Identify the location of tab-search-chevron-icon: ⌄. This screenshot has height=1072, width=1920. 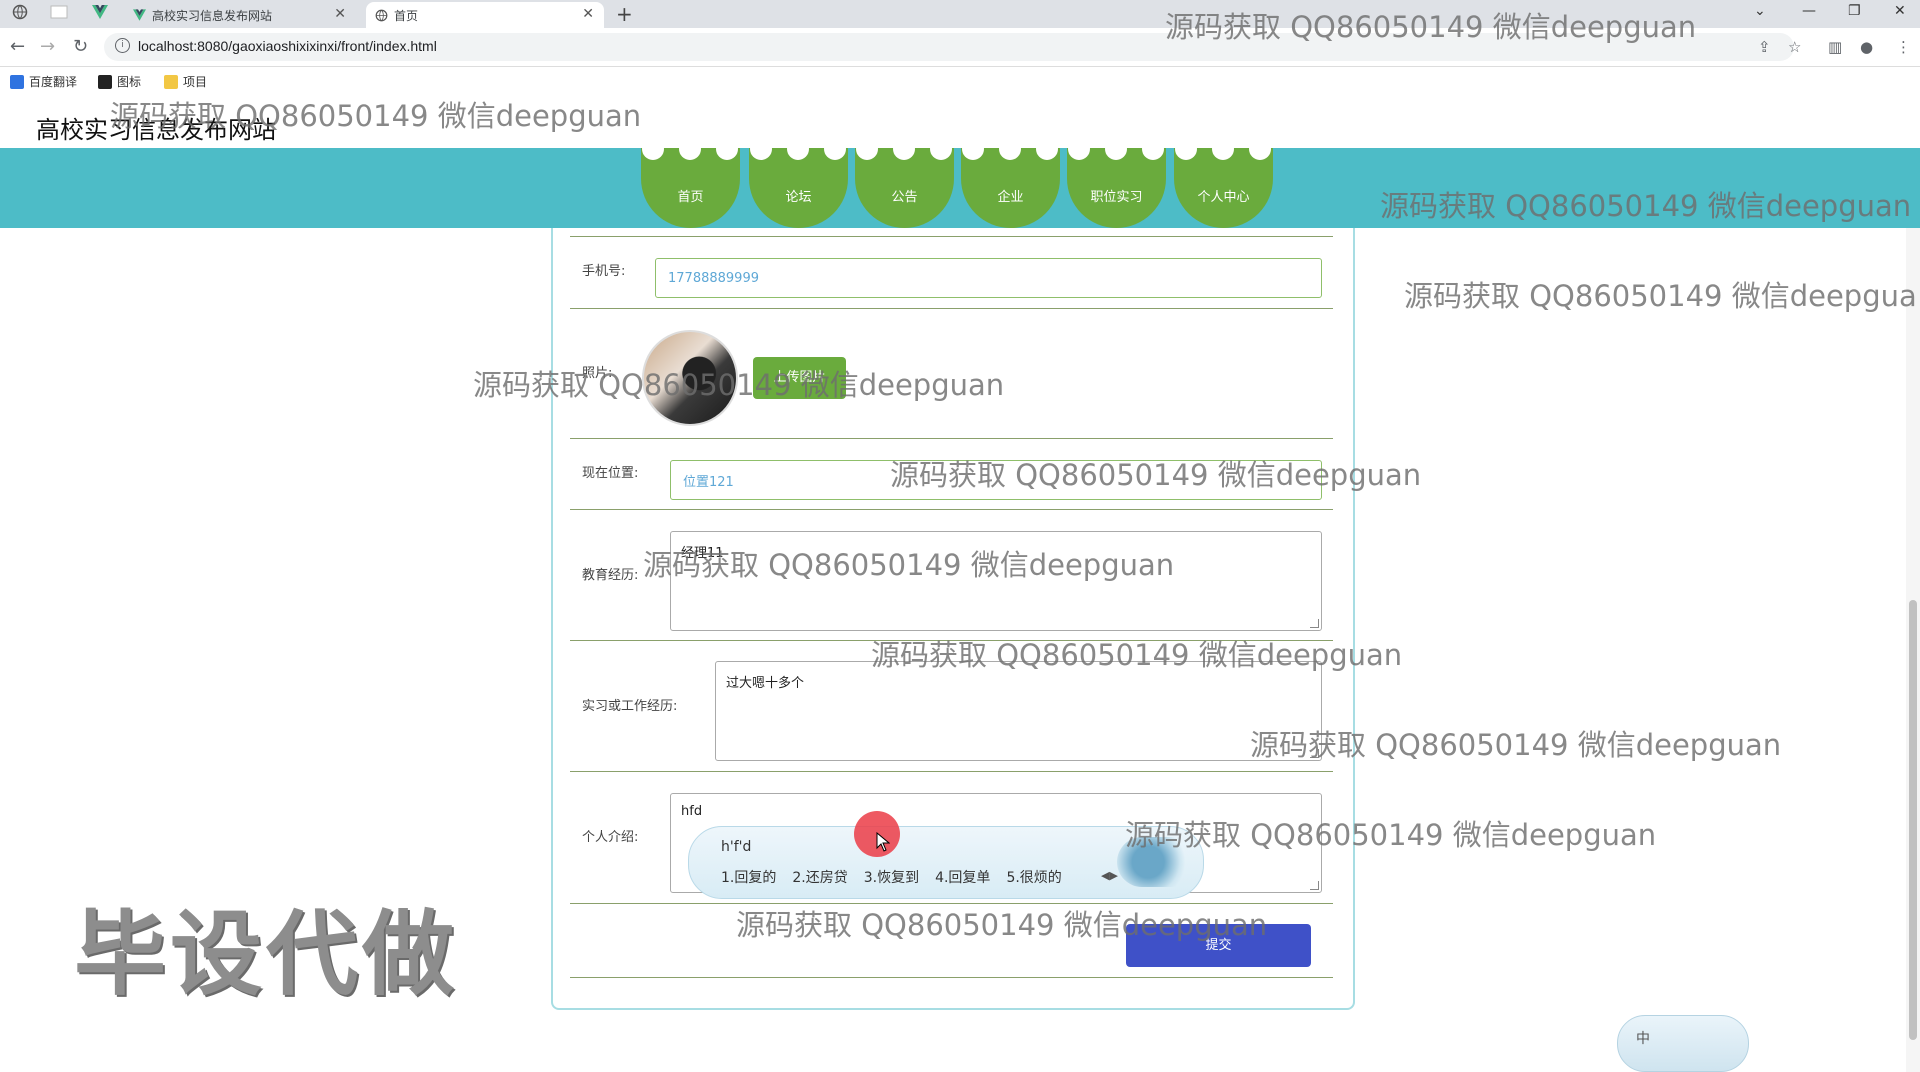
(1760, 11).